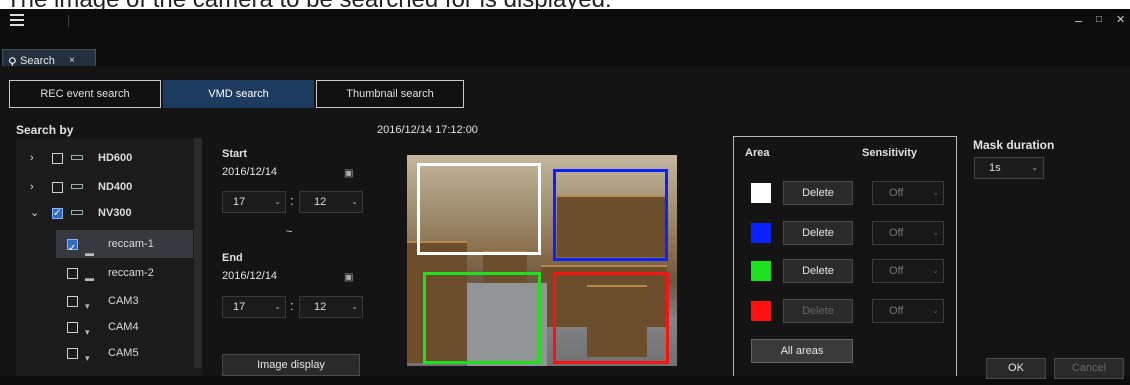 This screenshot has width=1130, height=385. What do you see at coordinates (995, 168) in the screenshot?
I see `mask-duration-value: 1s` at bounding box center [995, 168].